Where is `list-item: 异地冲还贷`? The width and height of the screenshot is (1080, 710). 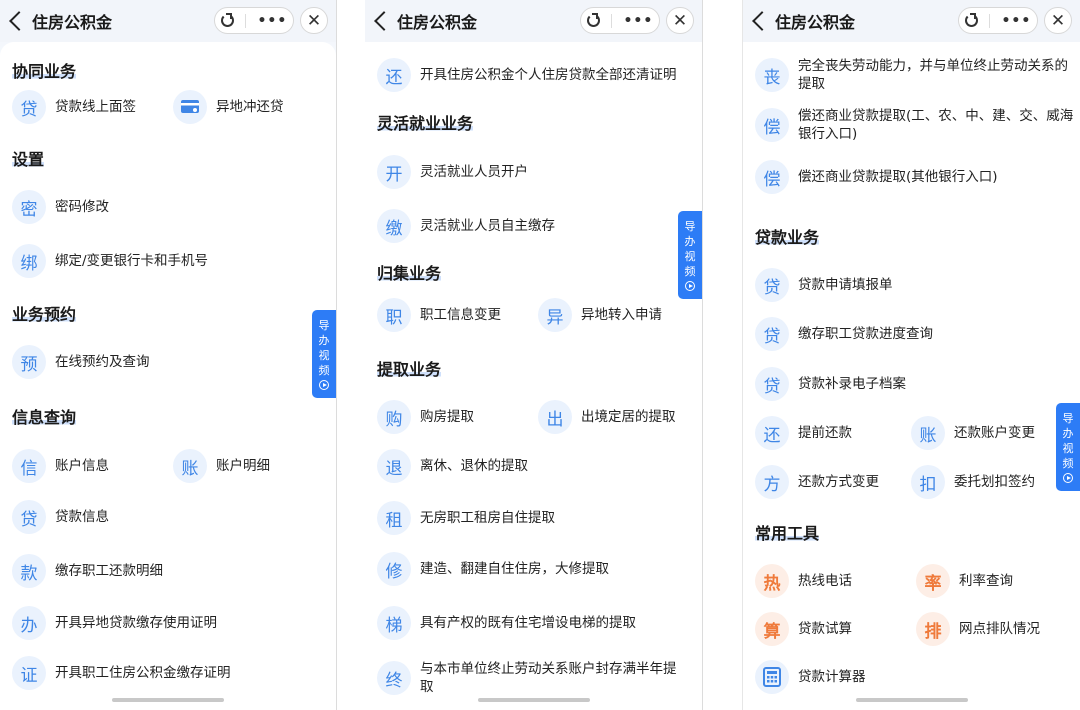 list-item: 异地冲还贷 is located at coordinates (228, 107).